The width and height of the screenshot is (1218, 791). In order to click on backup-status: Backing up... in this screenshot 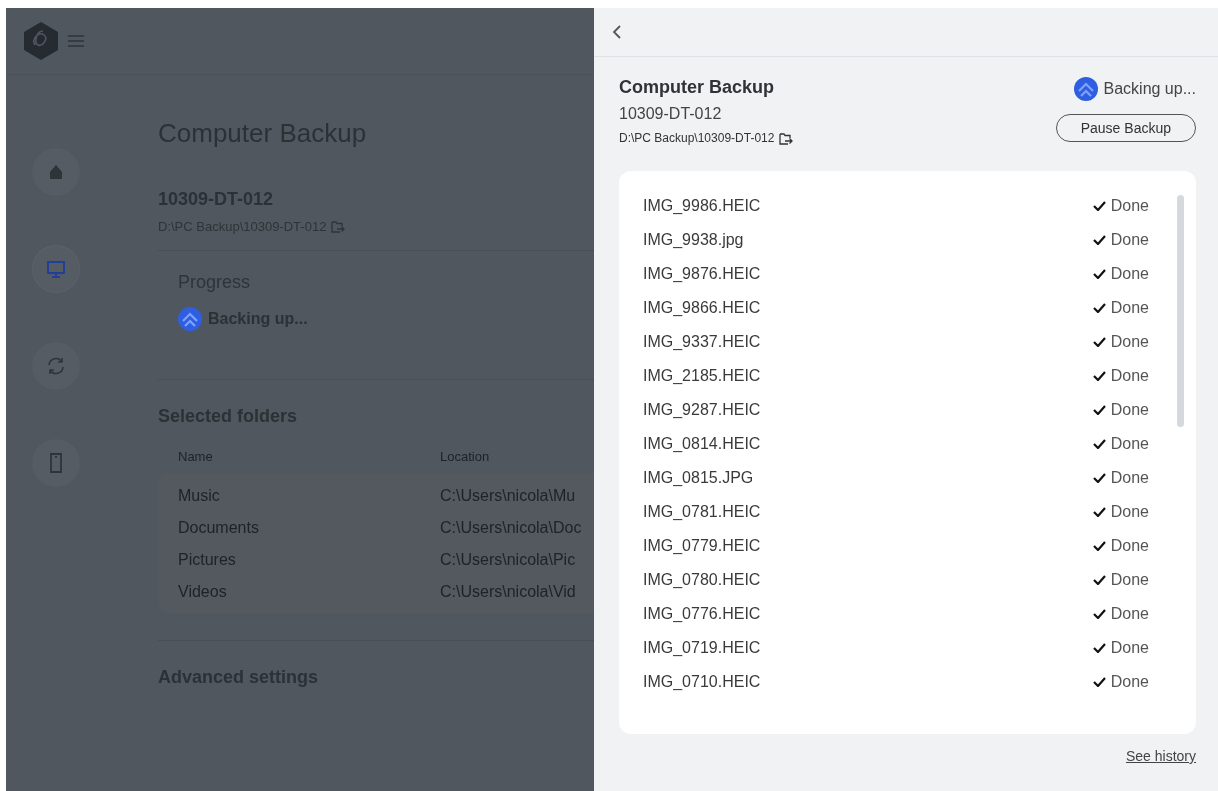, I will do `click(1149, 89)`.